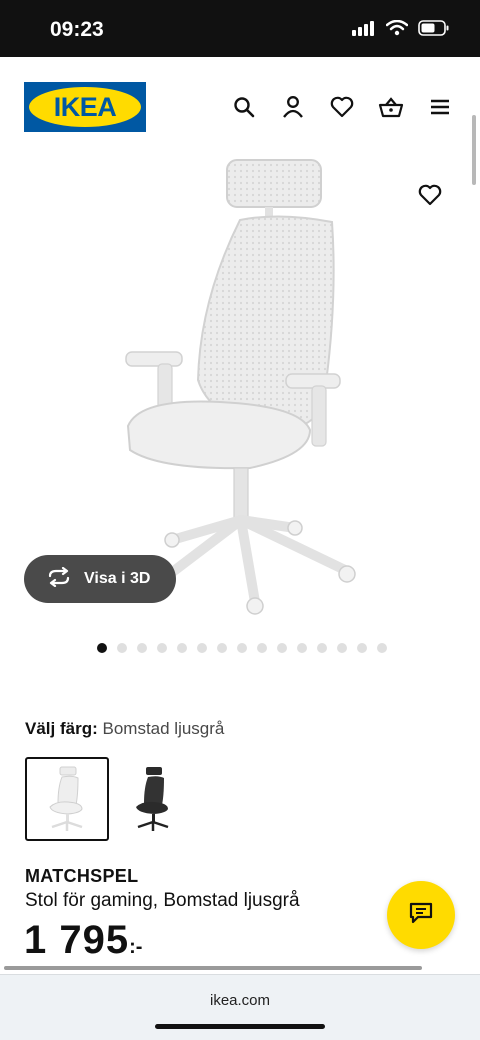  What do you see at coordinates (364, 30) in the screenshot?
I see `signal-icon` at bounding box center [364, 30].